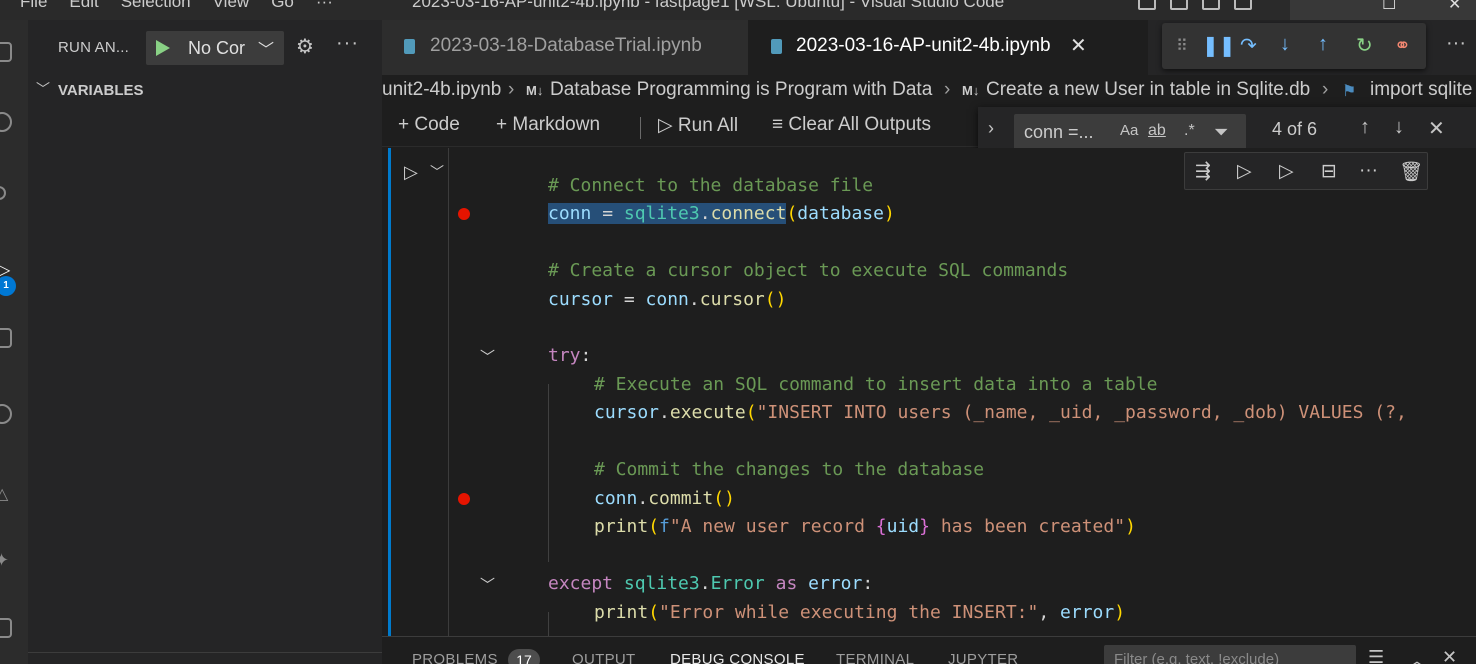  What do you see at coordinates (205, 91) in the screenshot?
I see `variables-section-header: ﹀ VARIABLES` at bounding box center [205, 91].